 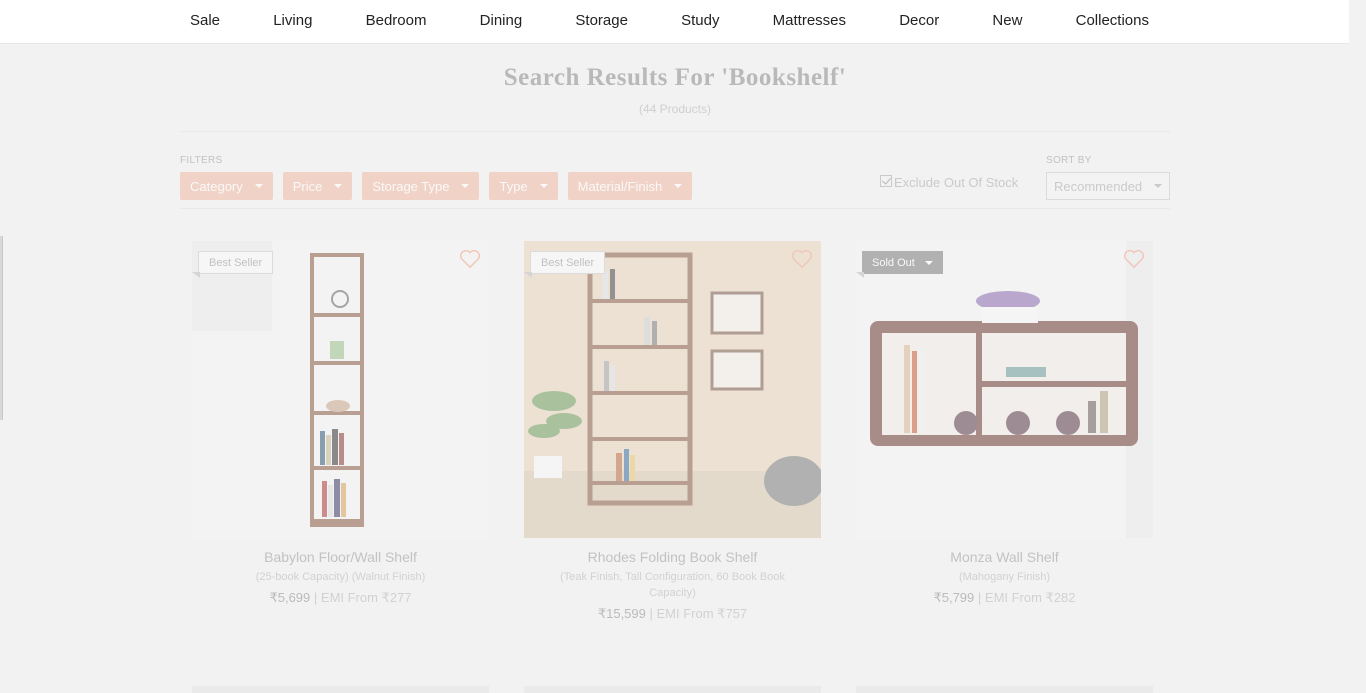 I want to click on product-emi: | EMI From ₹277, so click(x=362, y=597).